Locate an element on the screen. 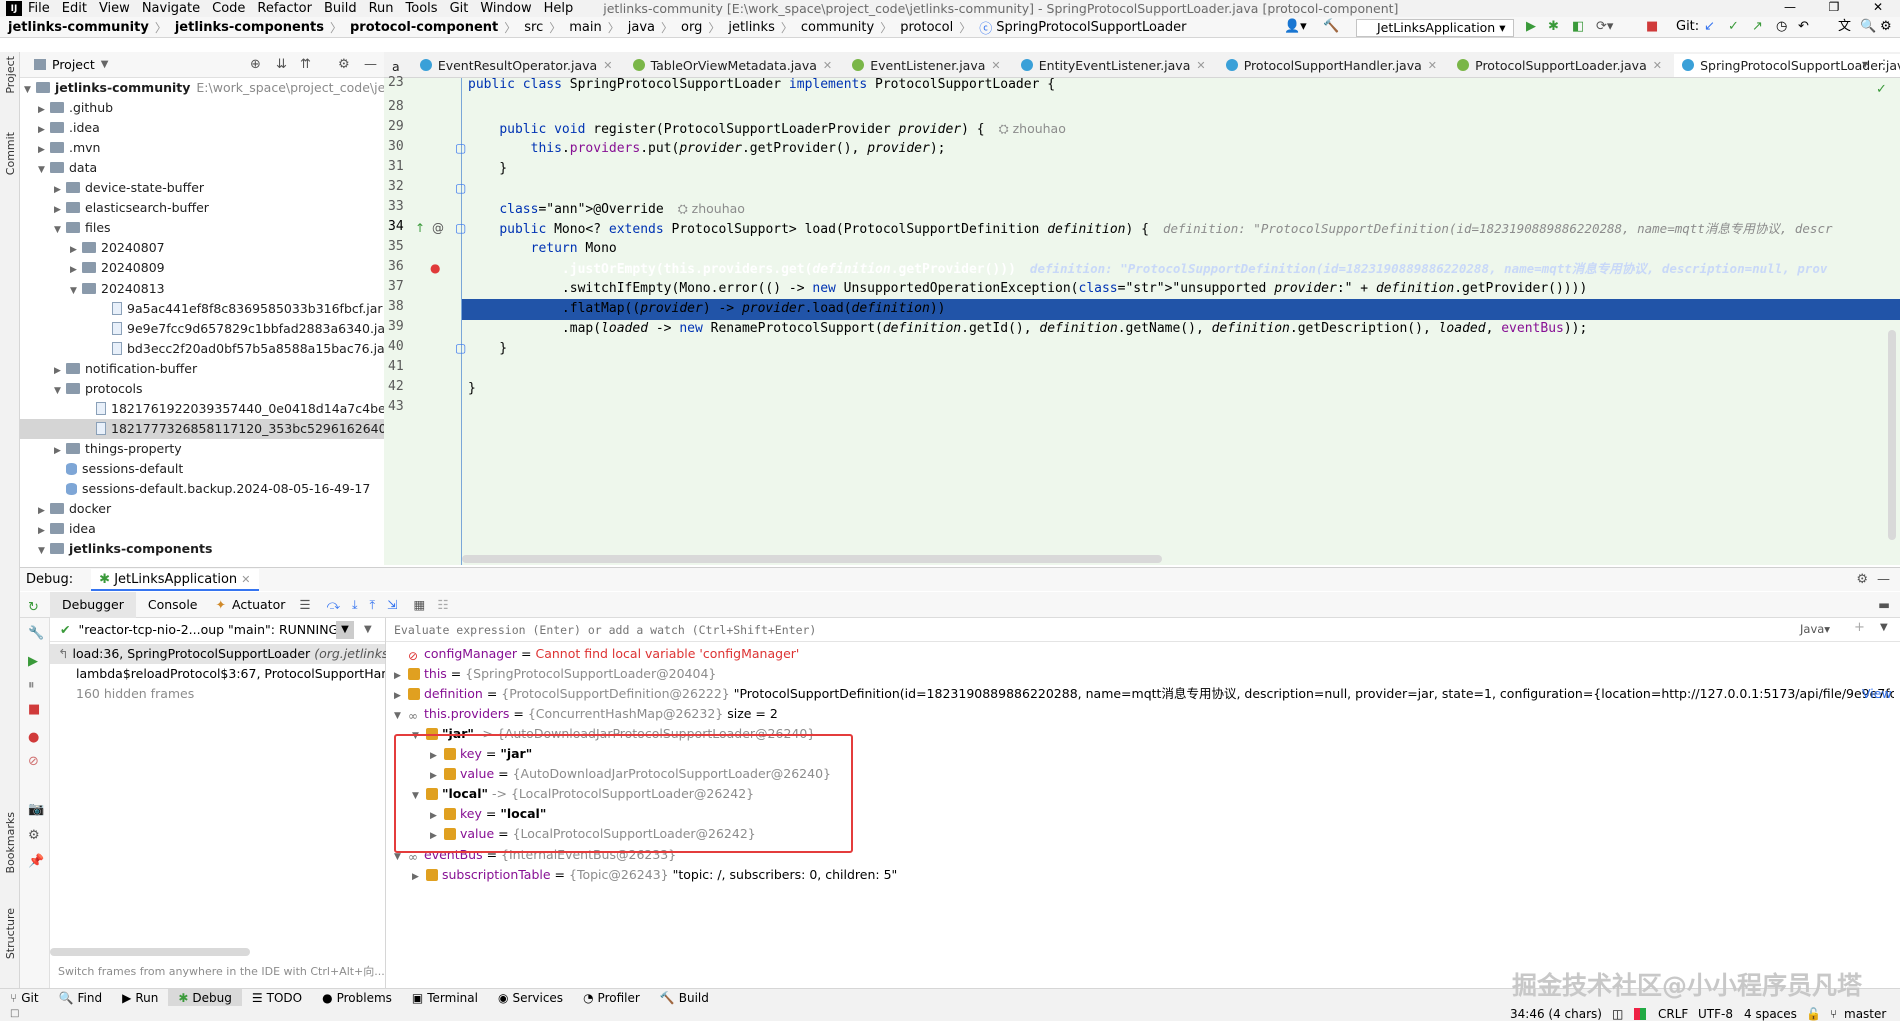 The image size is (1900, 1021). override-marker-icon: ↑ is located at coordinates (420, 228).